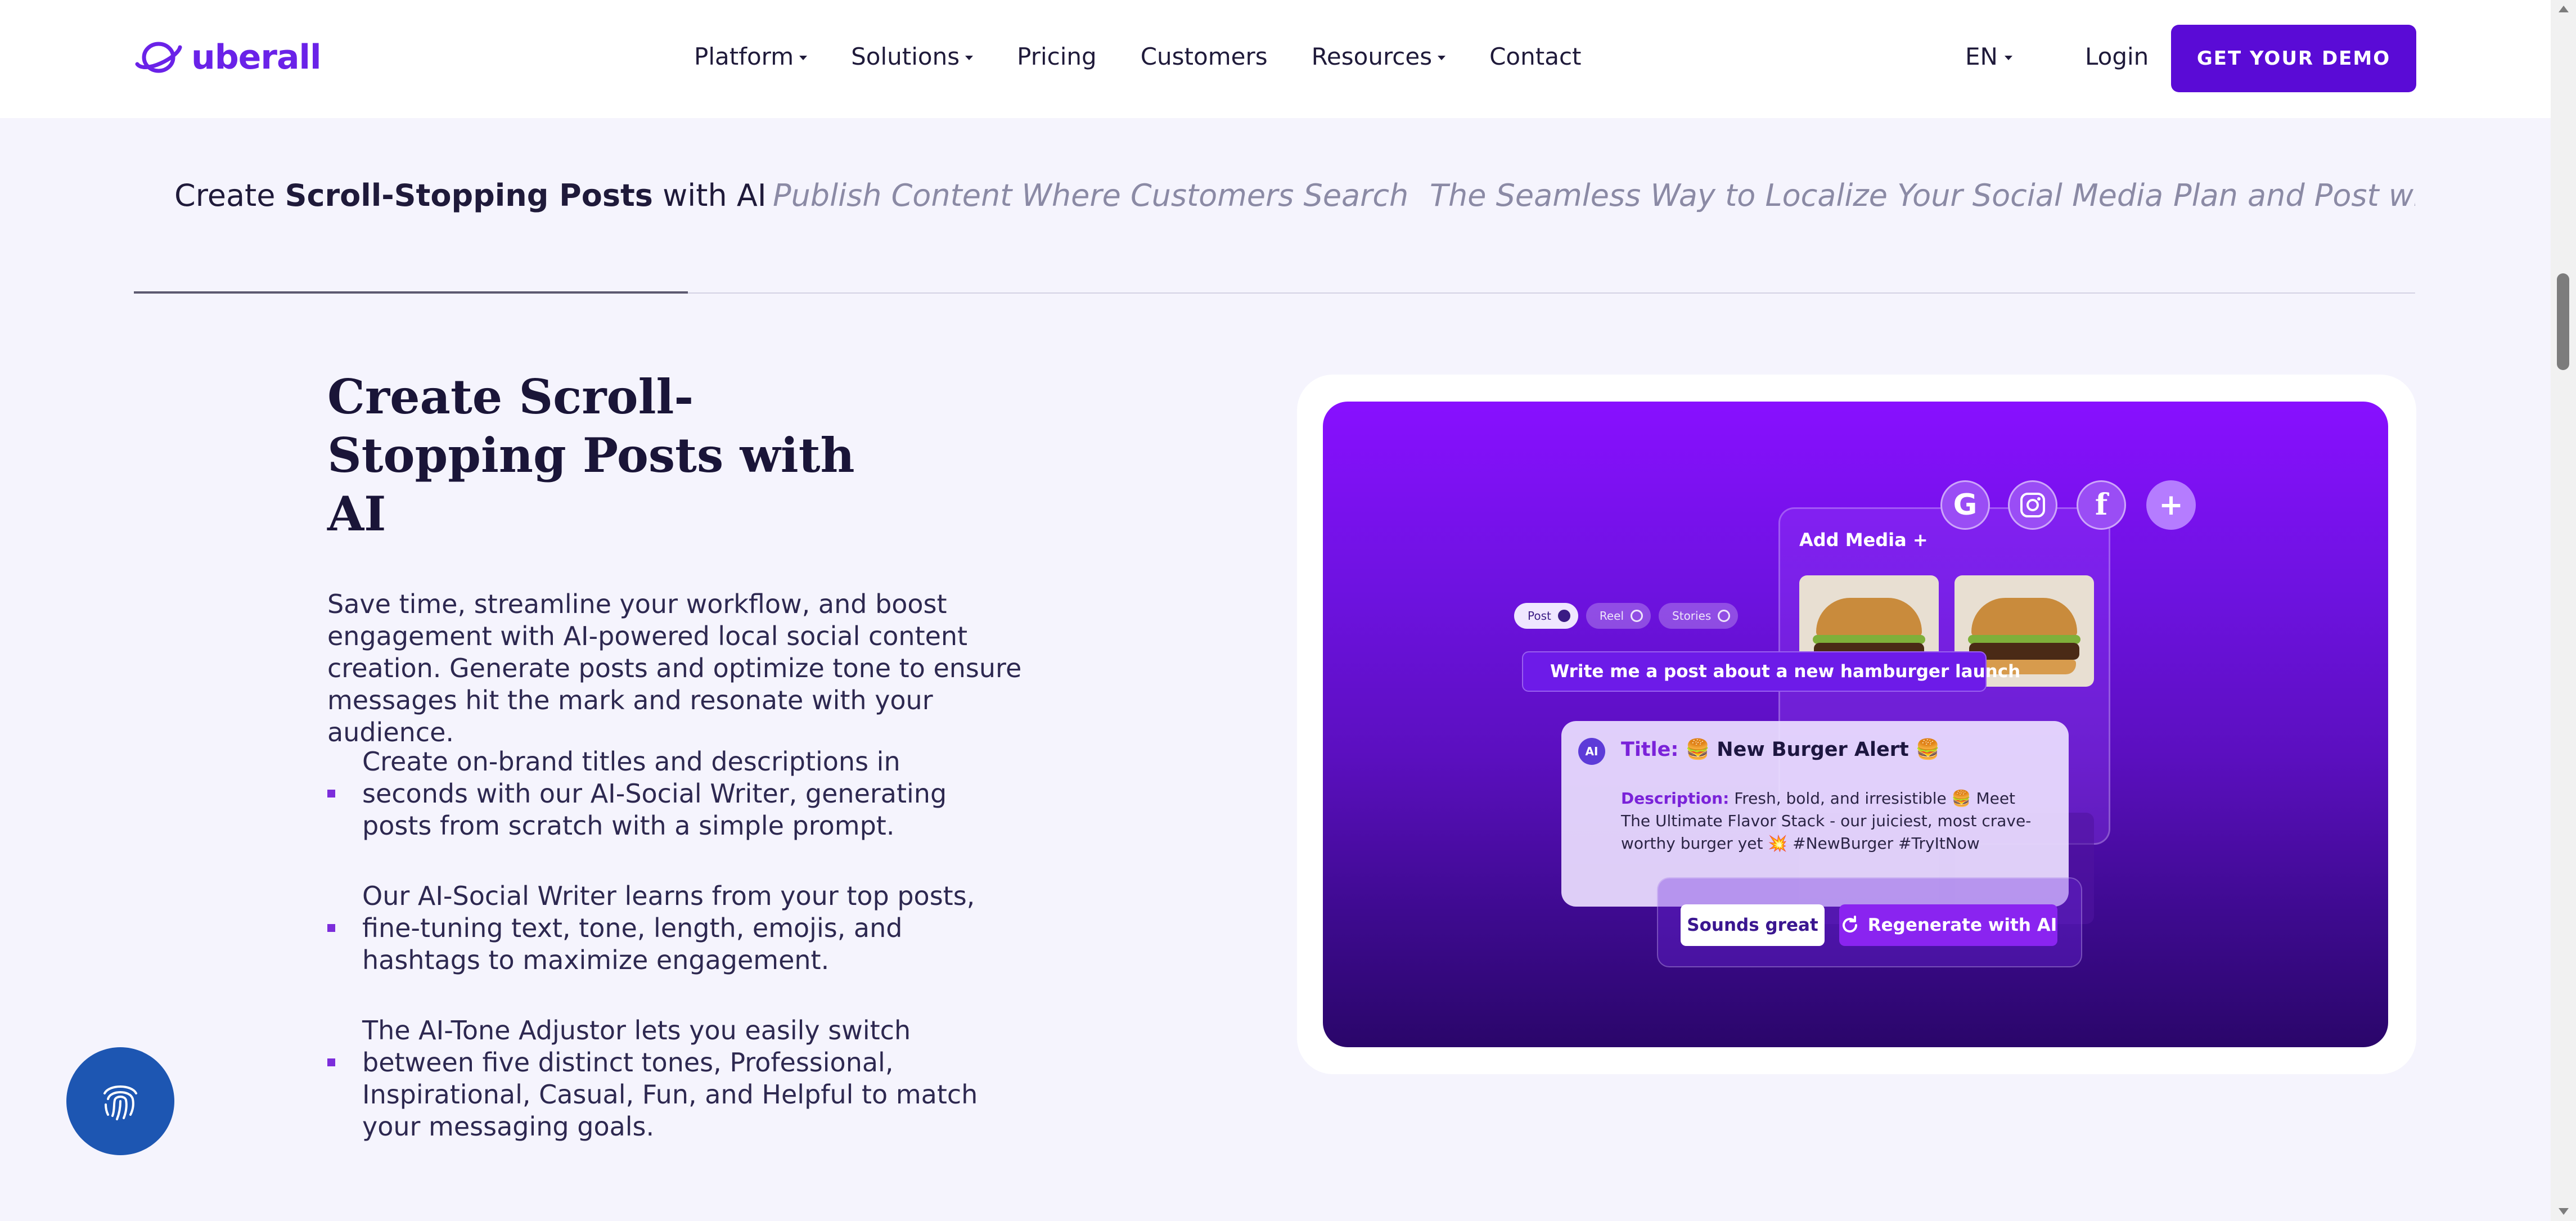 This screenshot has height=1221, width=2576. Describe the element at coordinates (2564, 9) in the screenshot. I see `scroll-up-arrow-icon` at that location.